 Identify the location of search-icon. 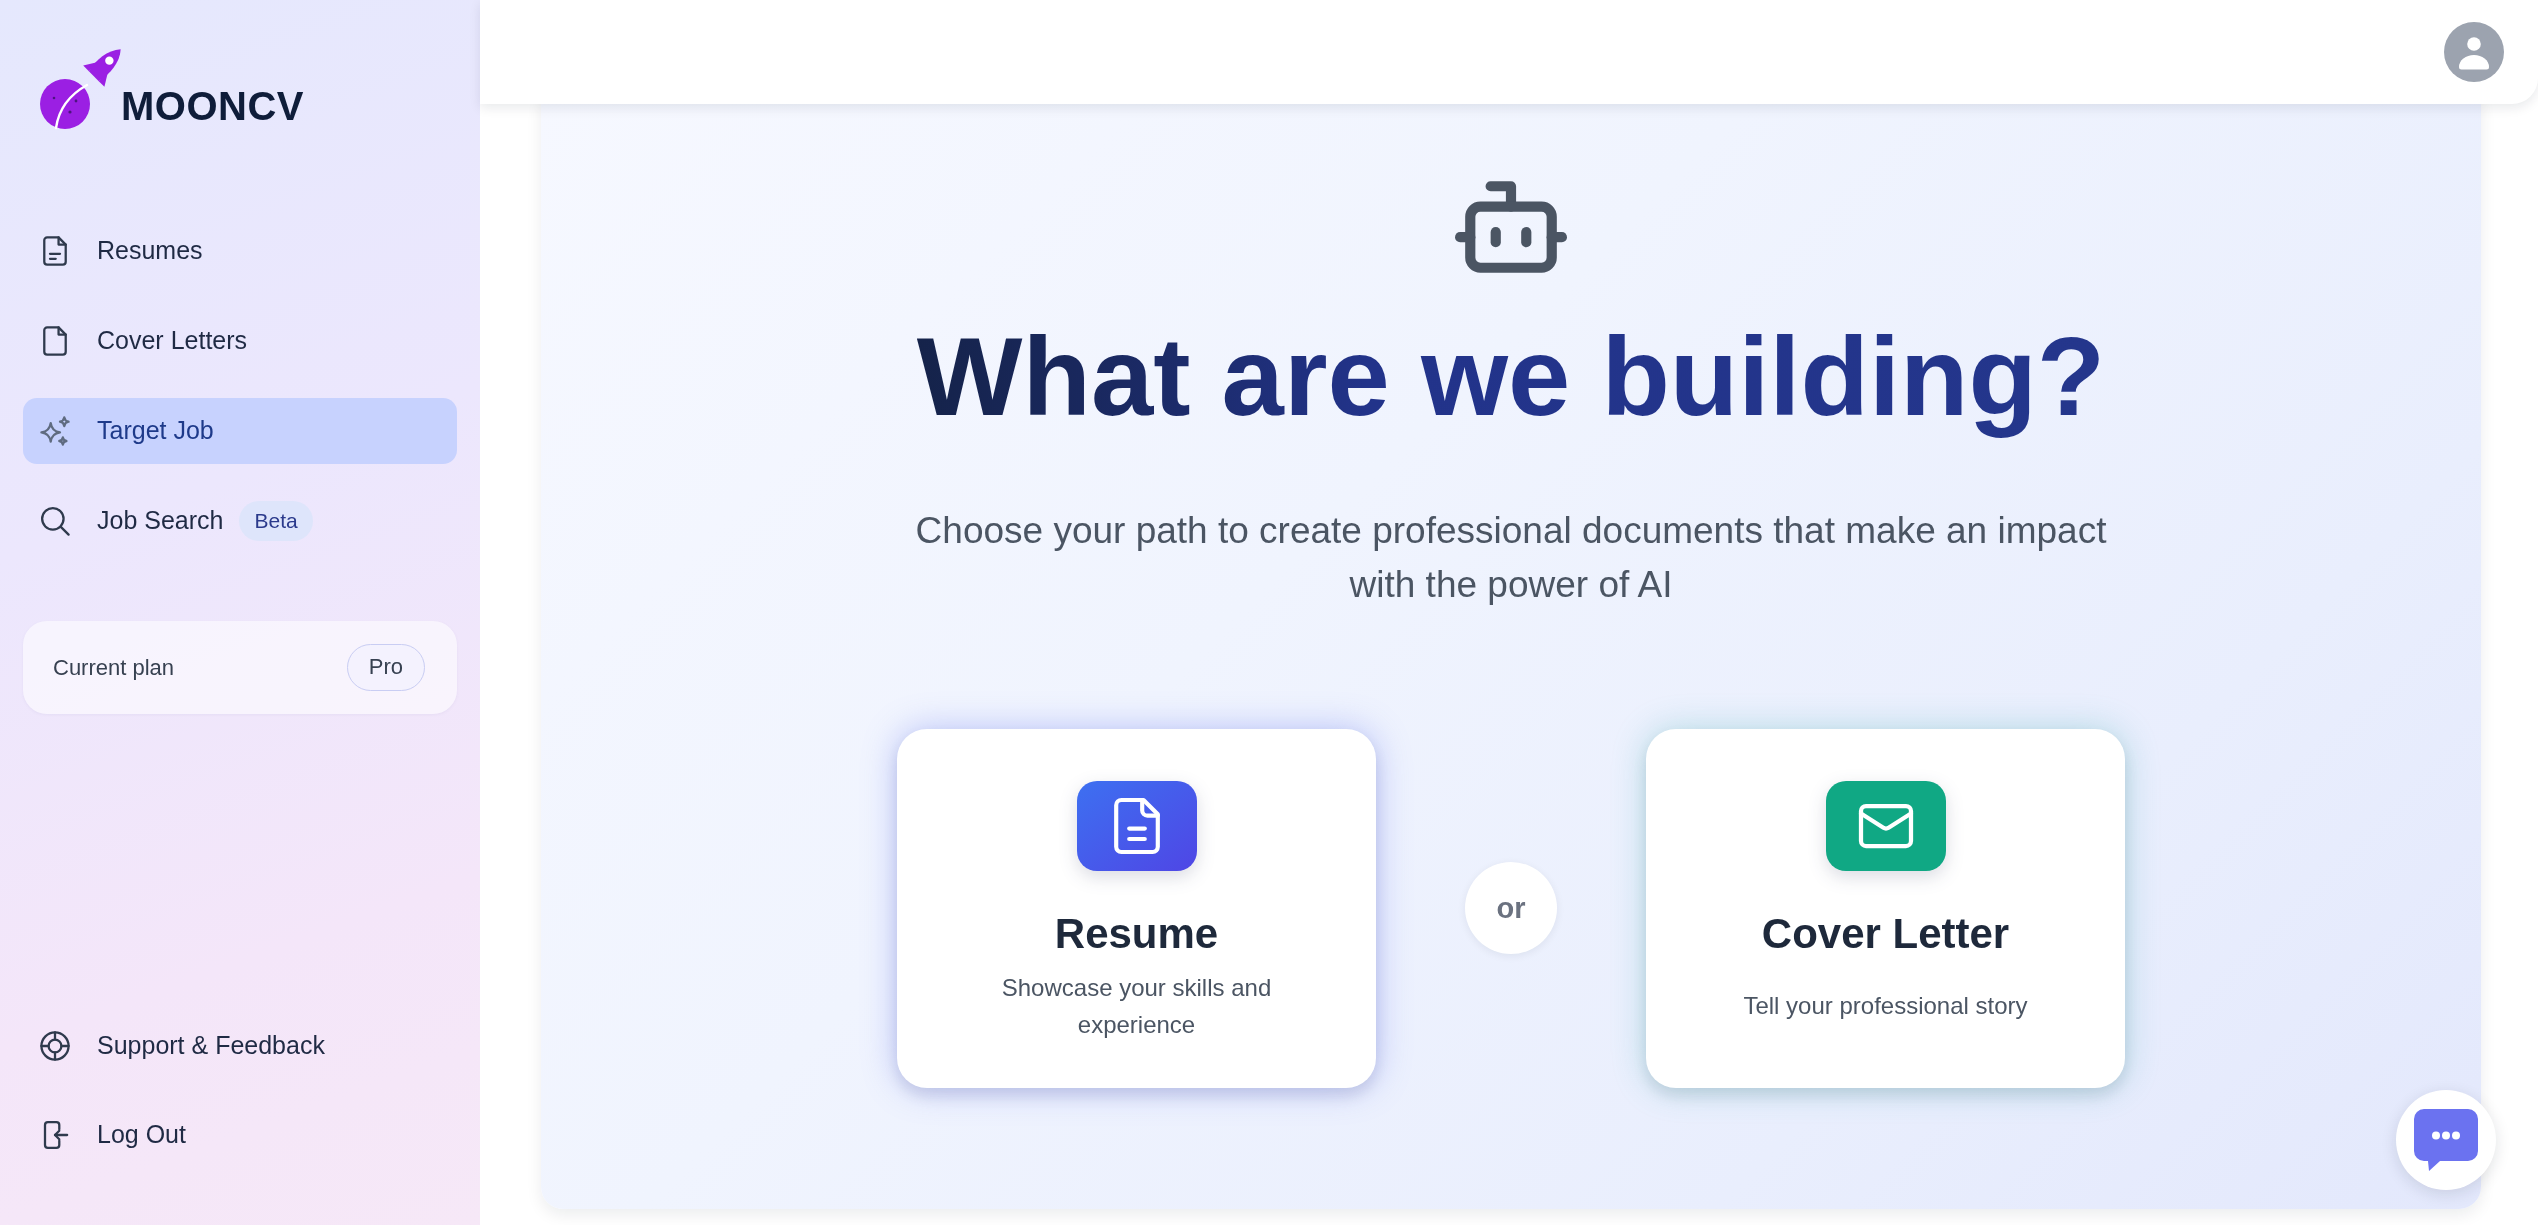
(55, 521).